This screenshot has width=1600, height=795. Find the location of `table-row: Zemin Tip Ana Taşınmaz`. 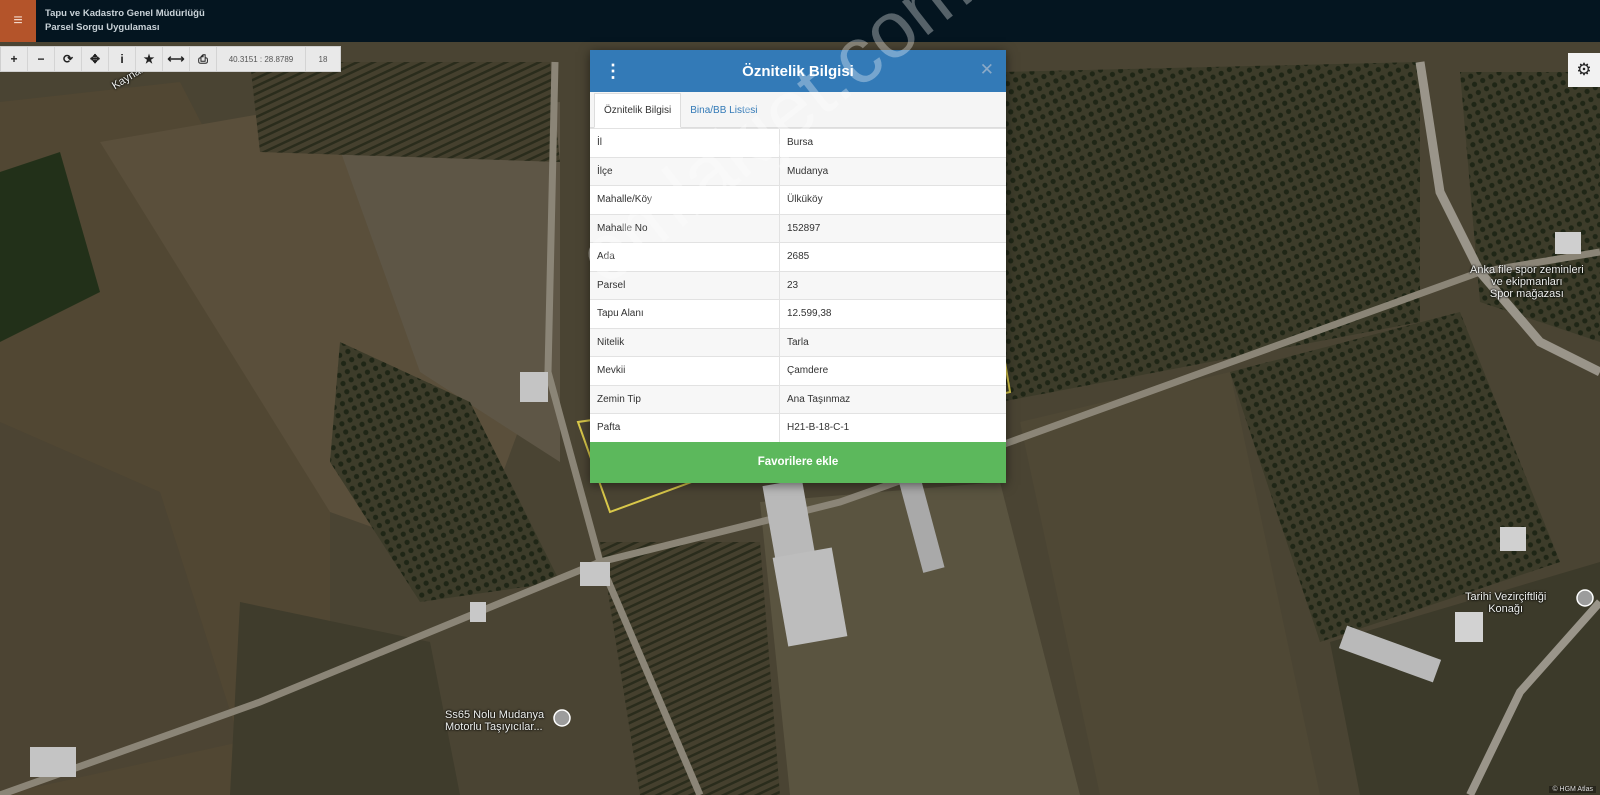

table-row: Zemin Tip Ana Taşınmaz is located at coordinates (798, 399).